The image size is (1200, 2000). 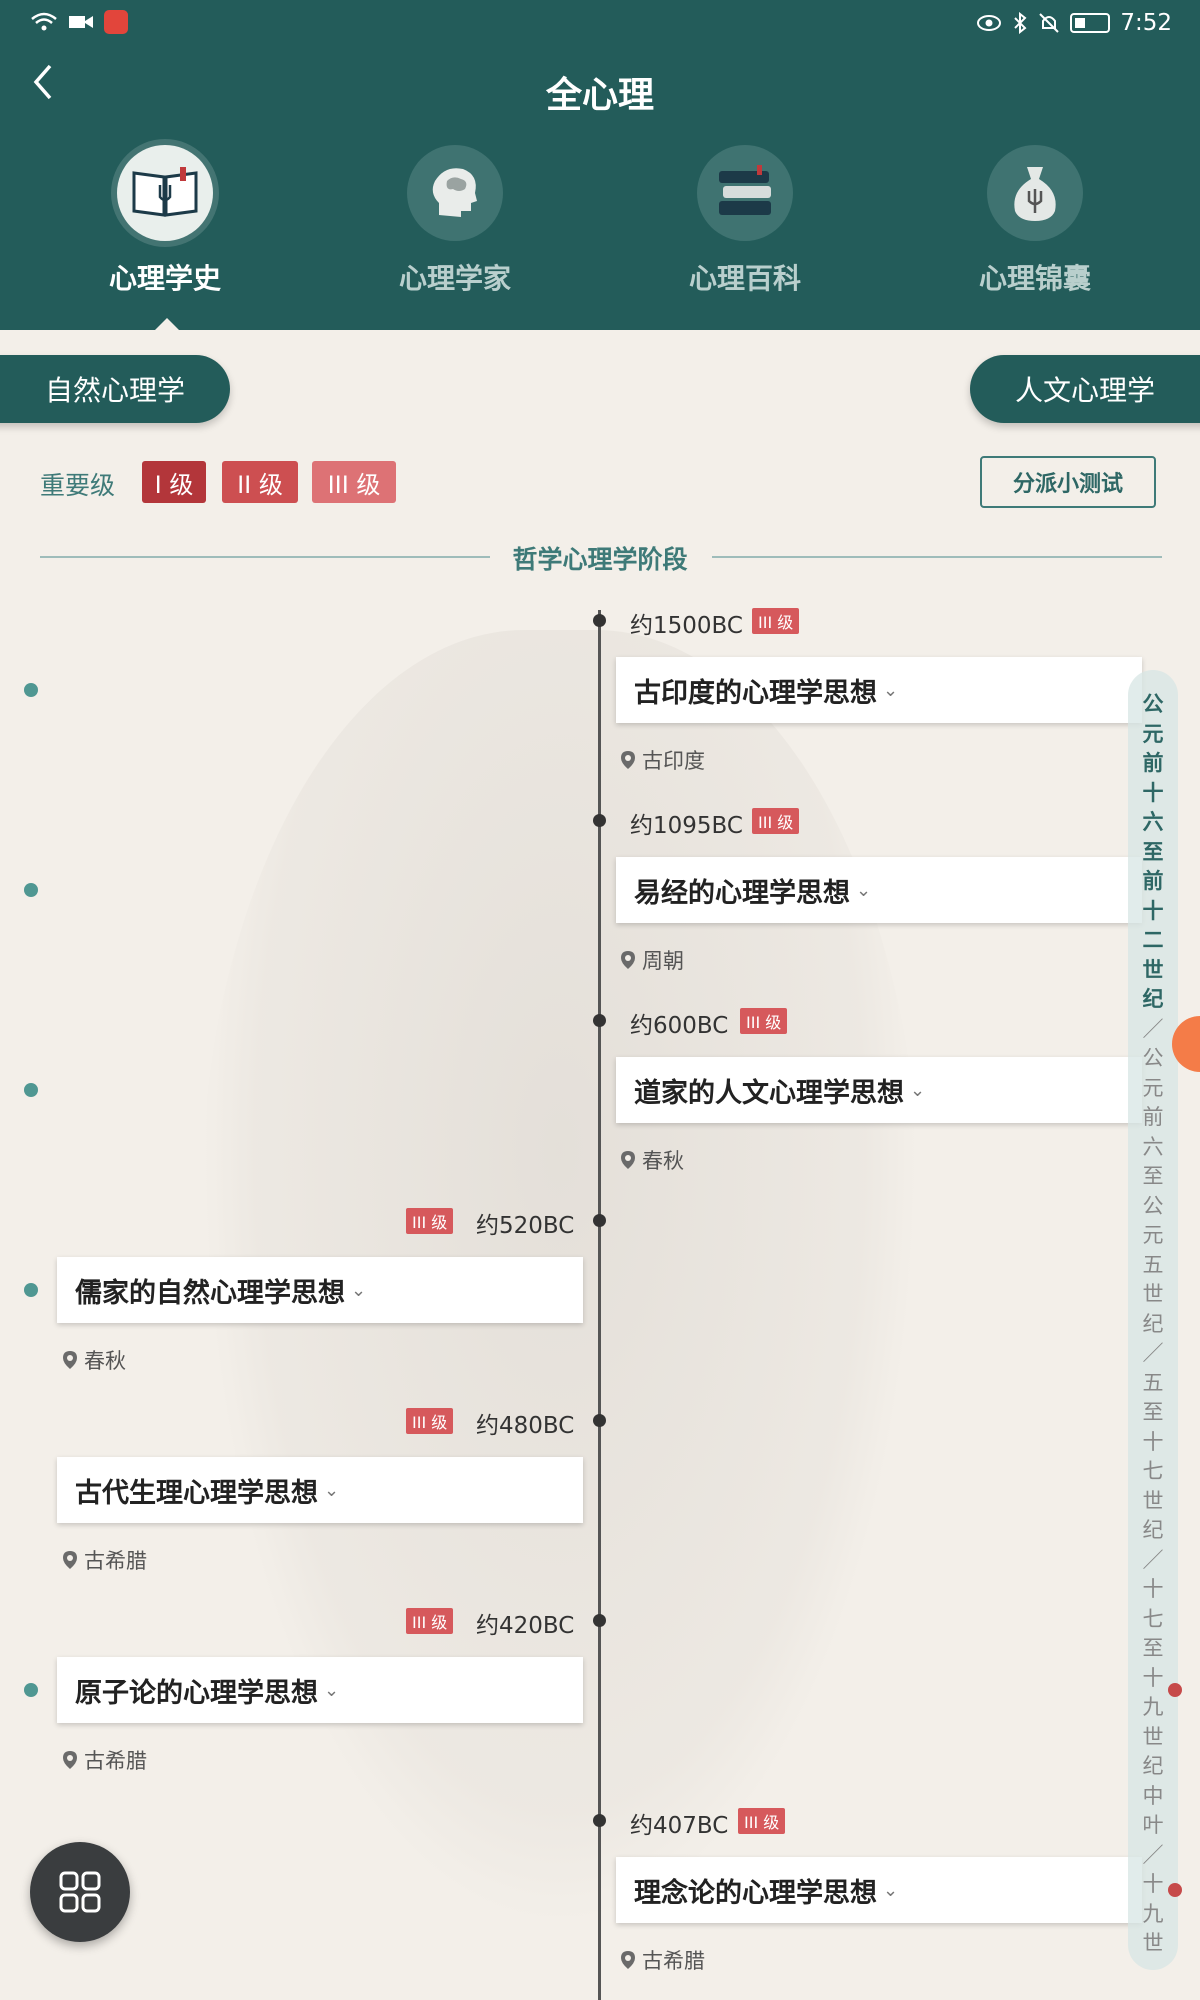 I want to click on books-stack-icon, so click(x=745, y=193).